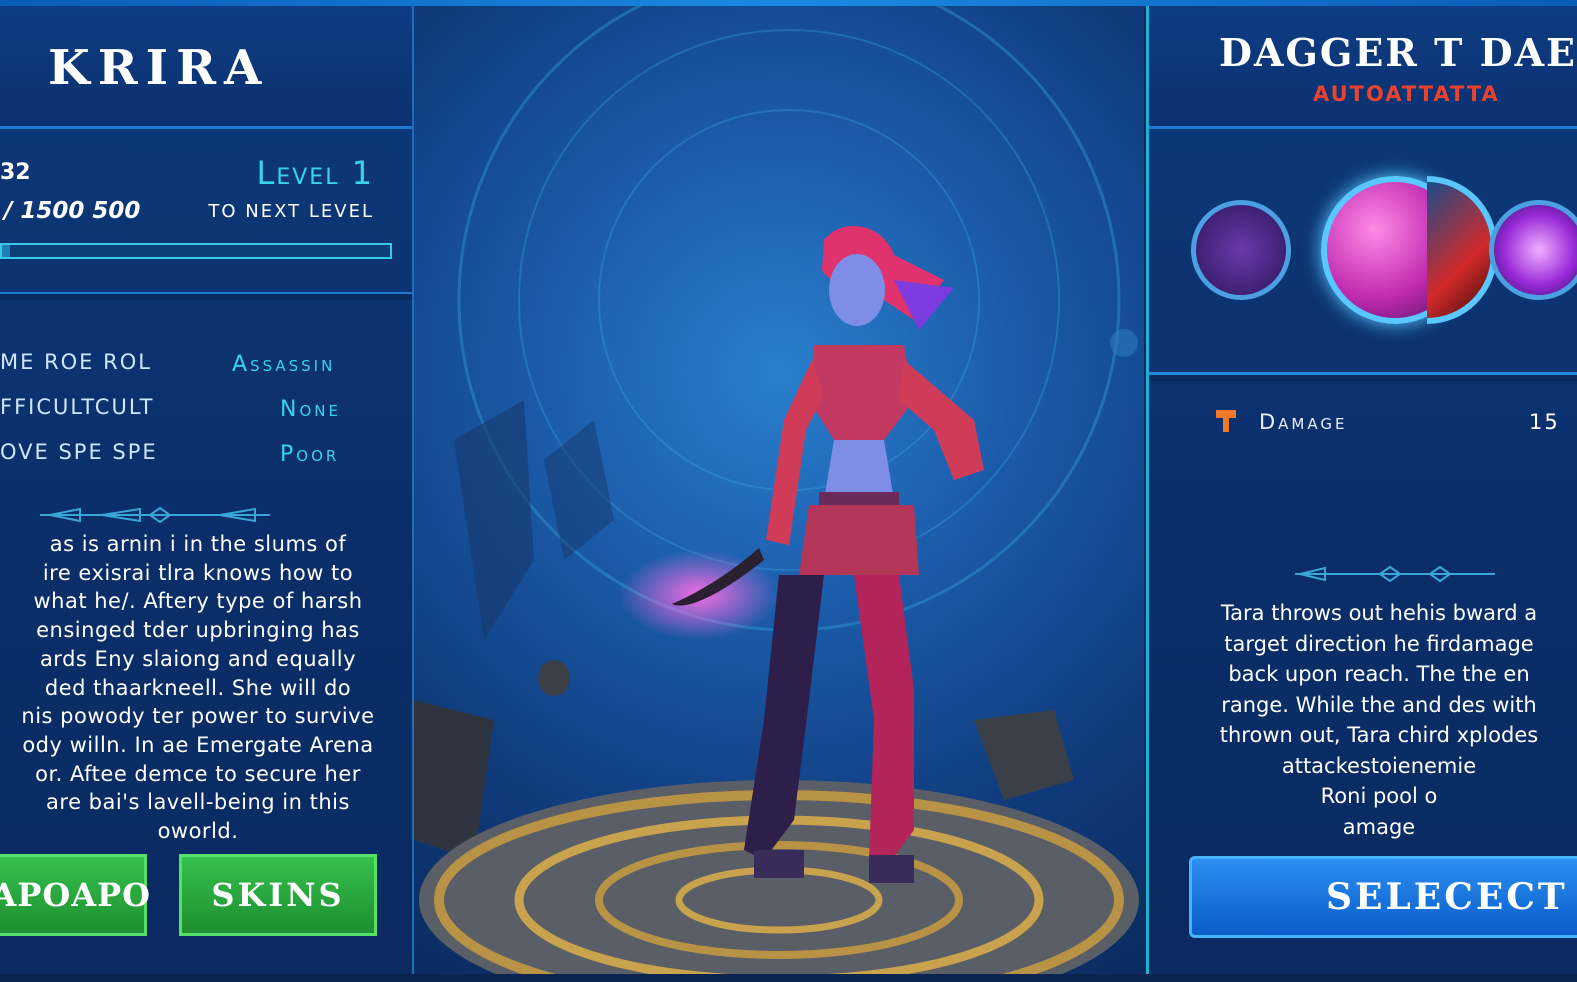 The height and width of the screenshot is (982, 1577). What do you see at coordinates (75, 895) in the screenshot?
I see `weapon-button: EAPOAPO` at bounding box center [75, 895].